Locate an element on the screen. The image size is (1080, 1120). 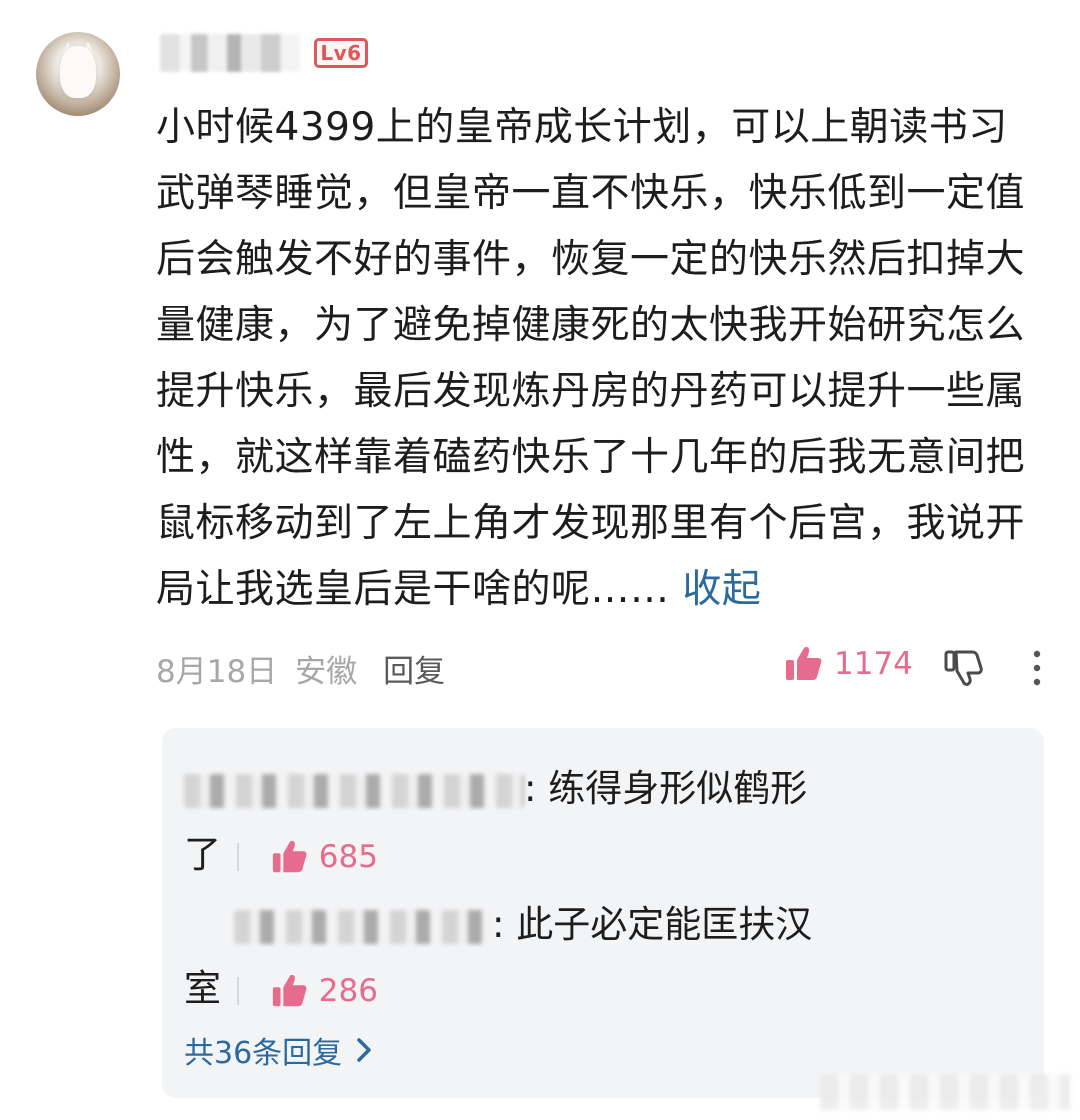
see-all-replies-label: 共36条回复 is located at coordinates (263, 1053).